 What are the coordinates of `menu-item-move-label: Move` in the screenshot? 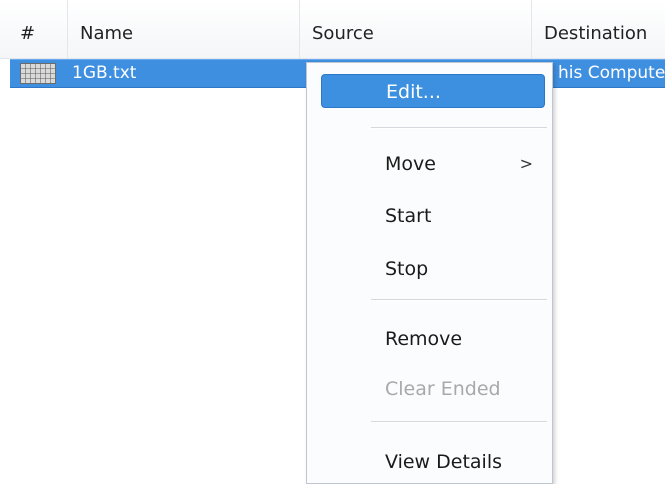 It's located at (410, 164).